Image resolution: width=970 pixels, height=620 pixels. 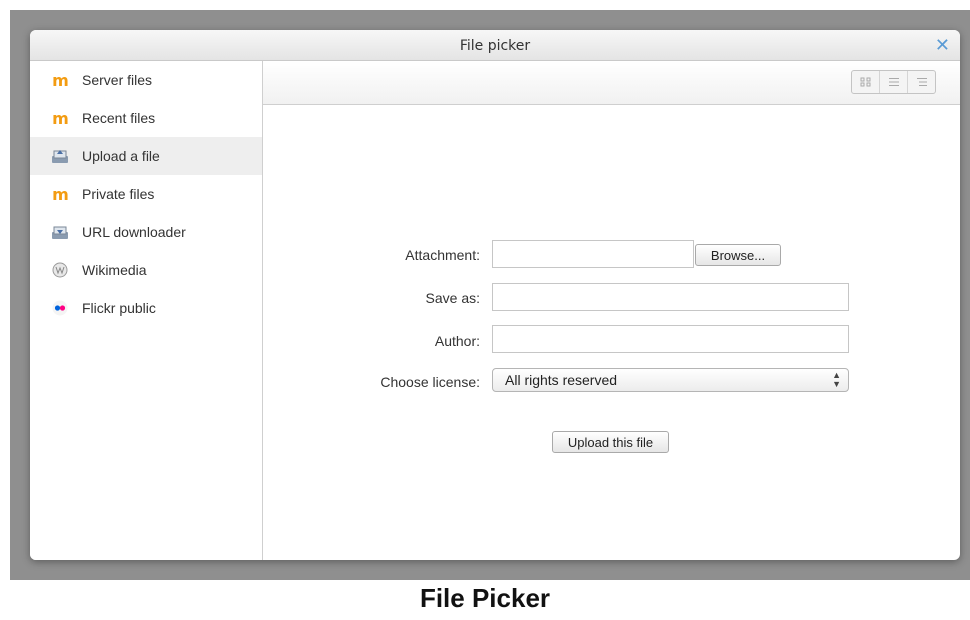 What do you see at coordinates (118, 194) in the screenshot?
I see `sidebar-item-label: Private files` at bounding box center [118, 194].